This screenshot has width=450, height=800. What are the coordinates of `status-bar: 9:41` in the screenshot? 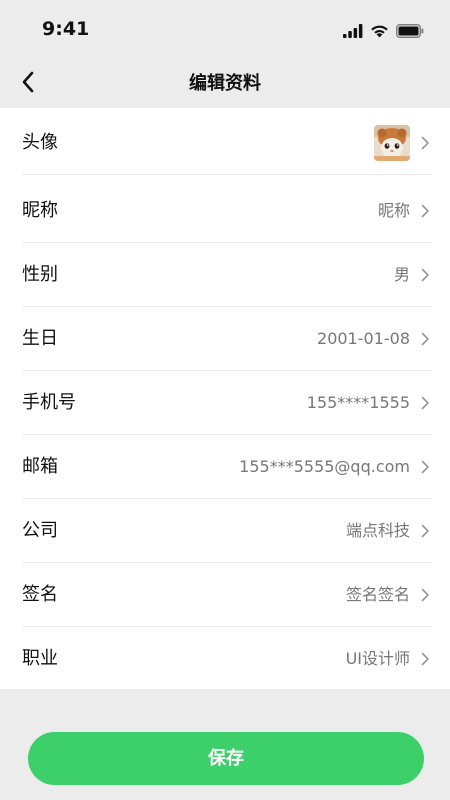 It's located at (225, 28).